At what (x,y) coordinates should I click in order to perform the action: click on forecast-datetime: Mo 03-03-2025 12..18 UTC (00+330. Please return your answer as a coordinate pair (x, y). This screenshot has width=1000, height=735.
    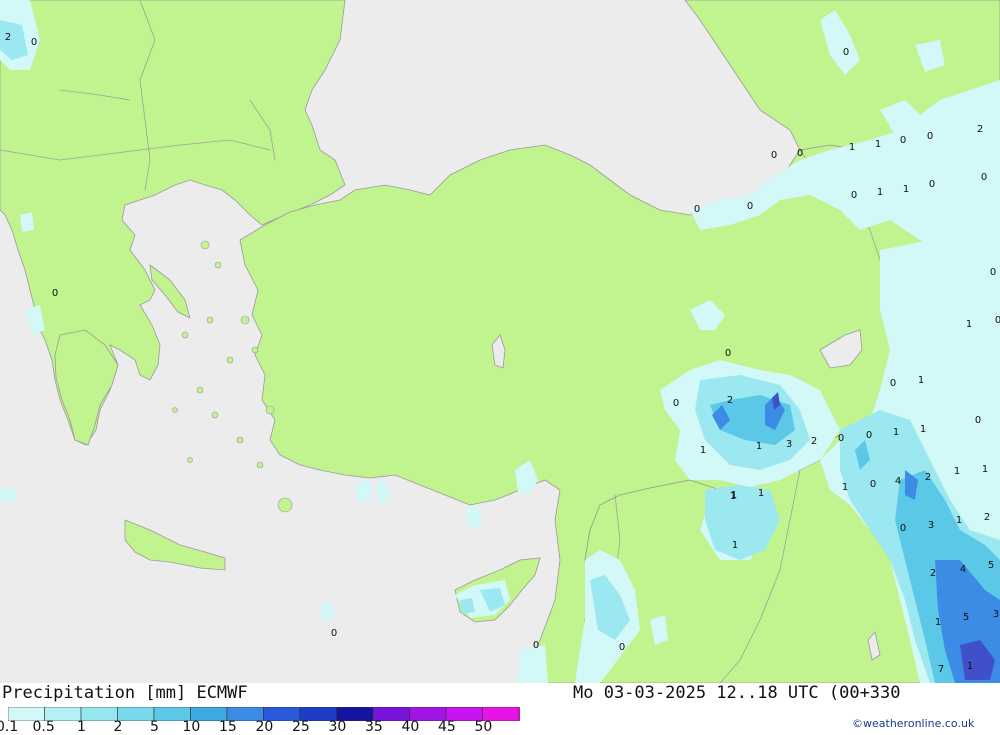
    Looking at the image, I should click on (737, 693).